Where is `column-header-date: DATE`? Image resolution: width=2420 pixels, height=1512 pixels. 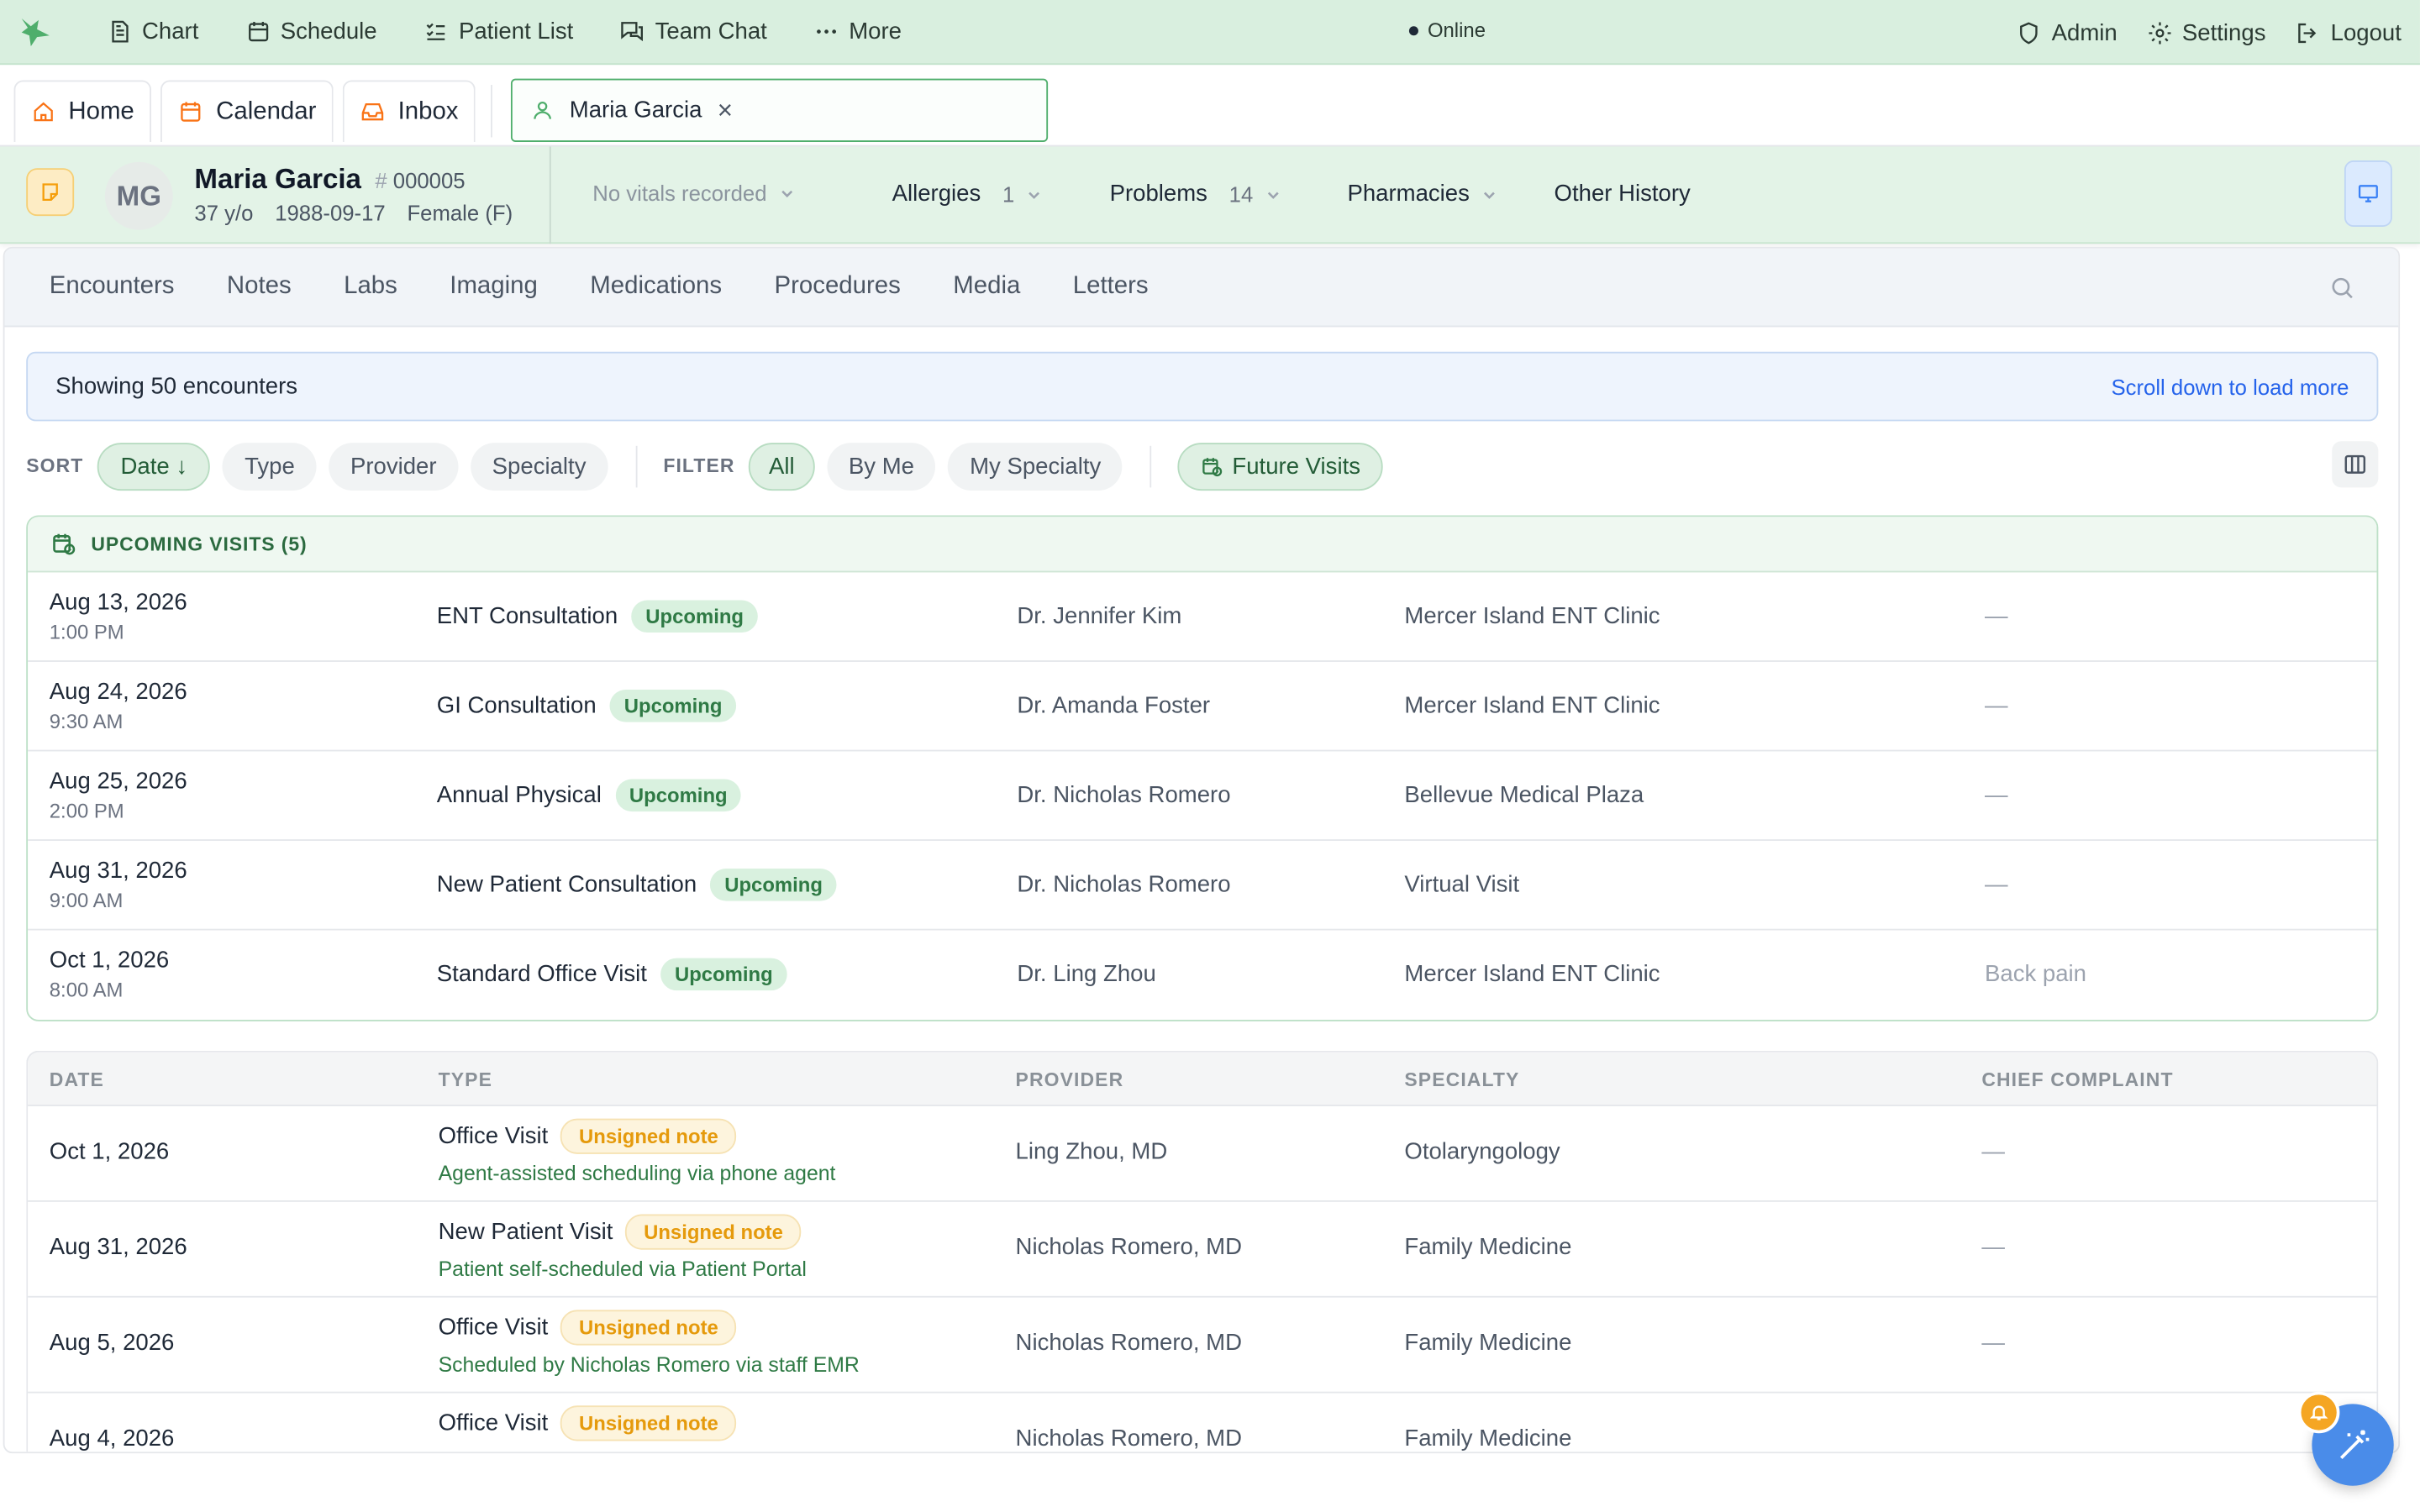 column-header-date: DATE is located at coordinates (77, 1080).